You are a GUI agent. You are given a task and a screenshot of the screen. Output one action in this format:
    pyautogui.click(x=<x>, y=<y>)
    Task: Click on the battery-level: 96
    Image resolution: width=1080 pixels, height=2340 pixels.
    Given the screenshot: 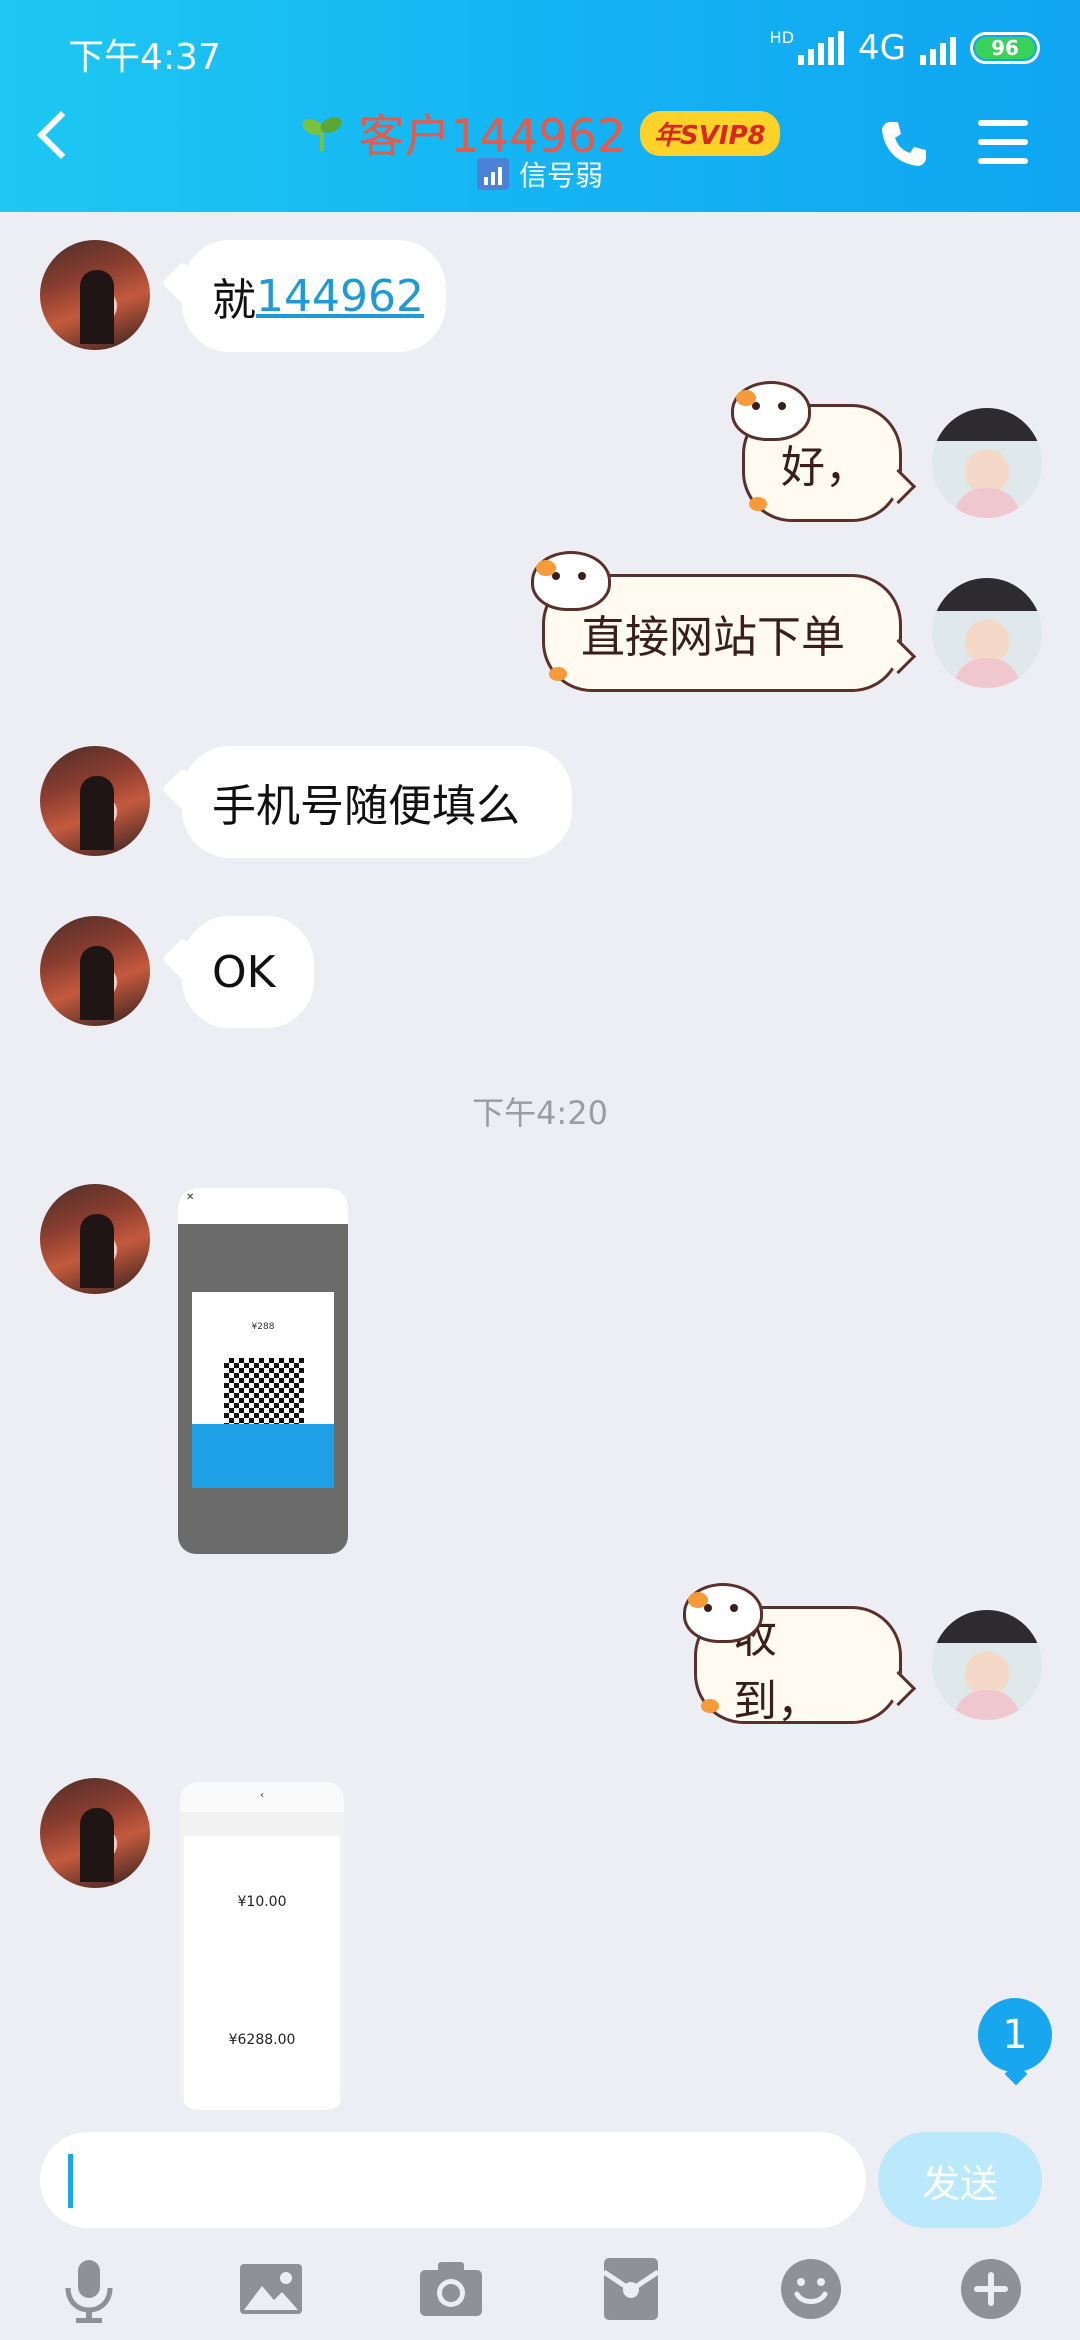 What is the action you would take?
    pyautogui.click(x=1005, y=48)
    